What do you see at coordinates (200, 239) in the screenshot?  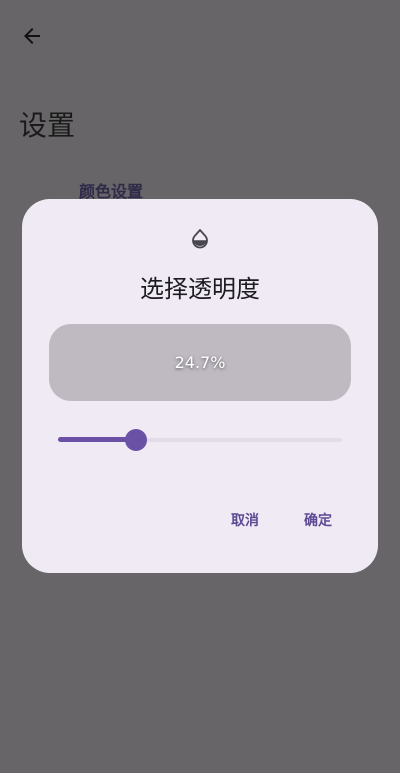 I see `opacity-drop-icon` at bounding box center [200, 239].